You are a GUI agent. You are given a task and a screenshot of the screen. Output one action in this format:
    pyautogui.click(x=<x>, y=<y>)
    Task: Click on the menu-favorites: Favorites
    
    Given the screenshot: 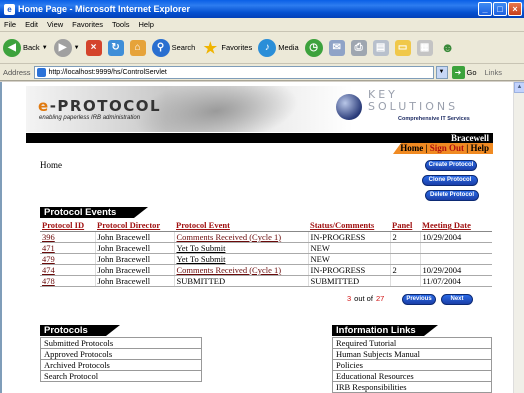 What is the action you would take?
    pyautogui.click(x=87, y=24)
    